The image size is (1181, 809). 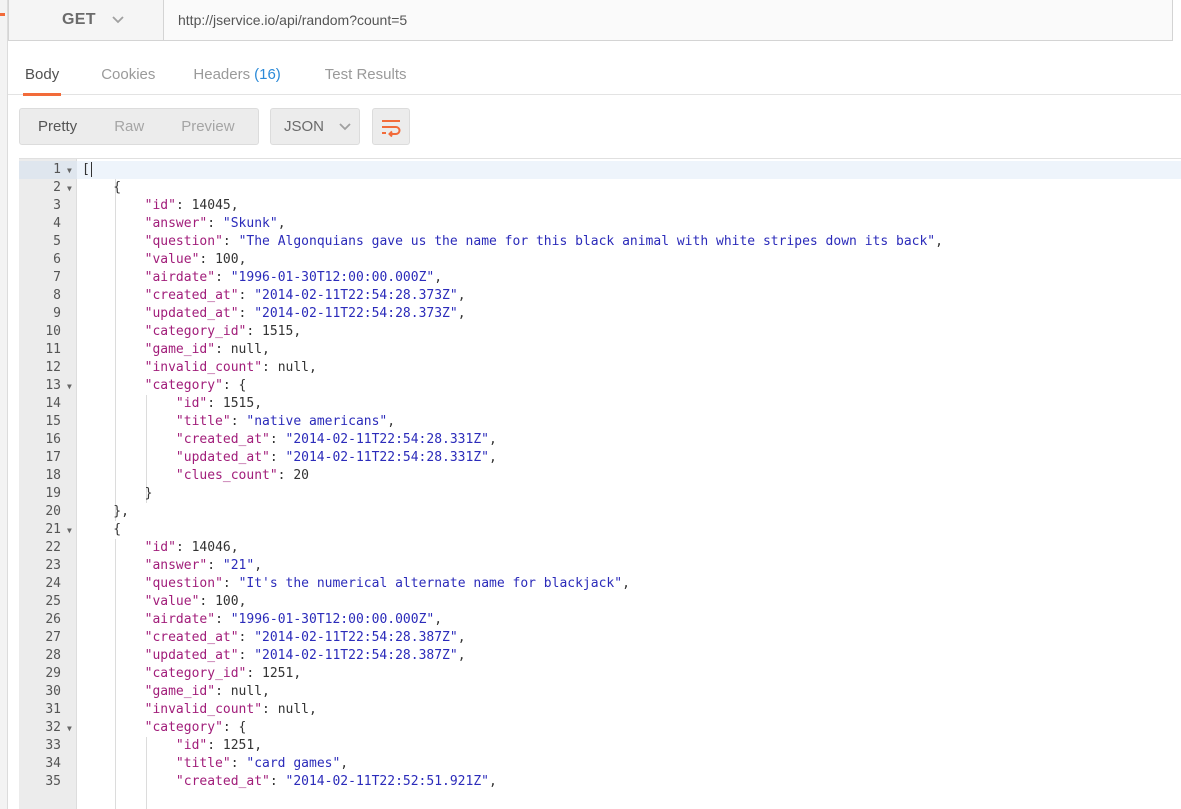 What do you see at coordinates (48, 728) in the screenshot?
I see `line-number: 32 ▼` at bounding box center [48, 728].